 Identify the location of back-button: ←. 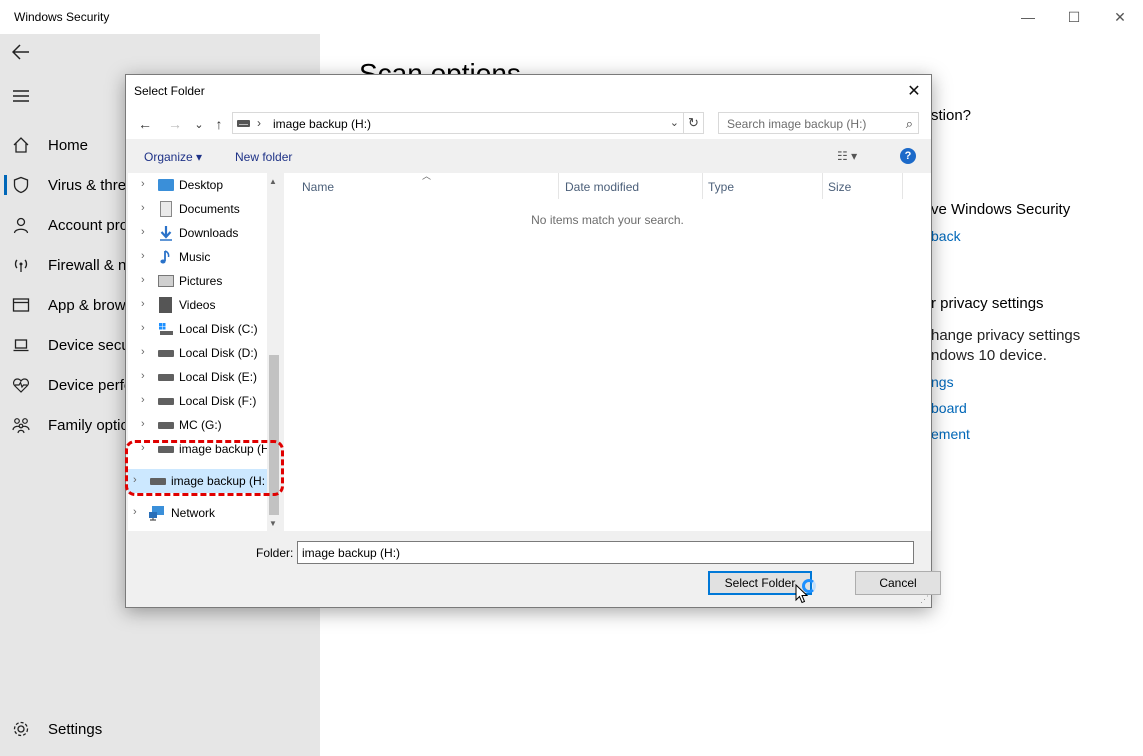
(145, 124).